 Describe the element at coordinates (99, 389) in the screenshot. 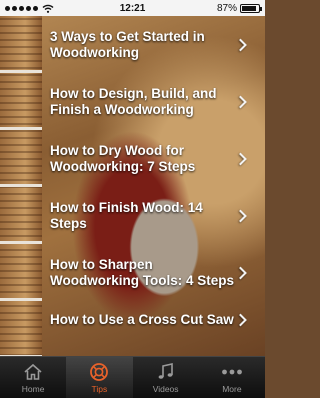

I see `tab-label: Tips` at that location.